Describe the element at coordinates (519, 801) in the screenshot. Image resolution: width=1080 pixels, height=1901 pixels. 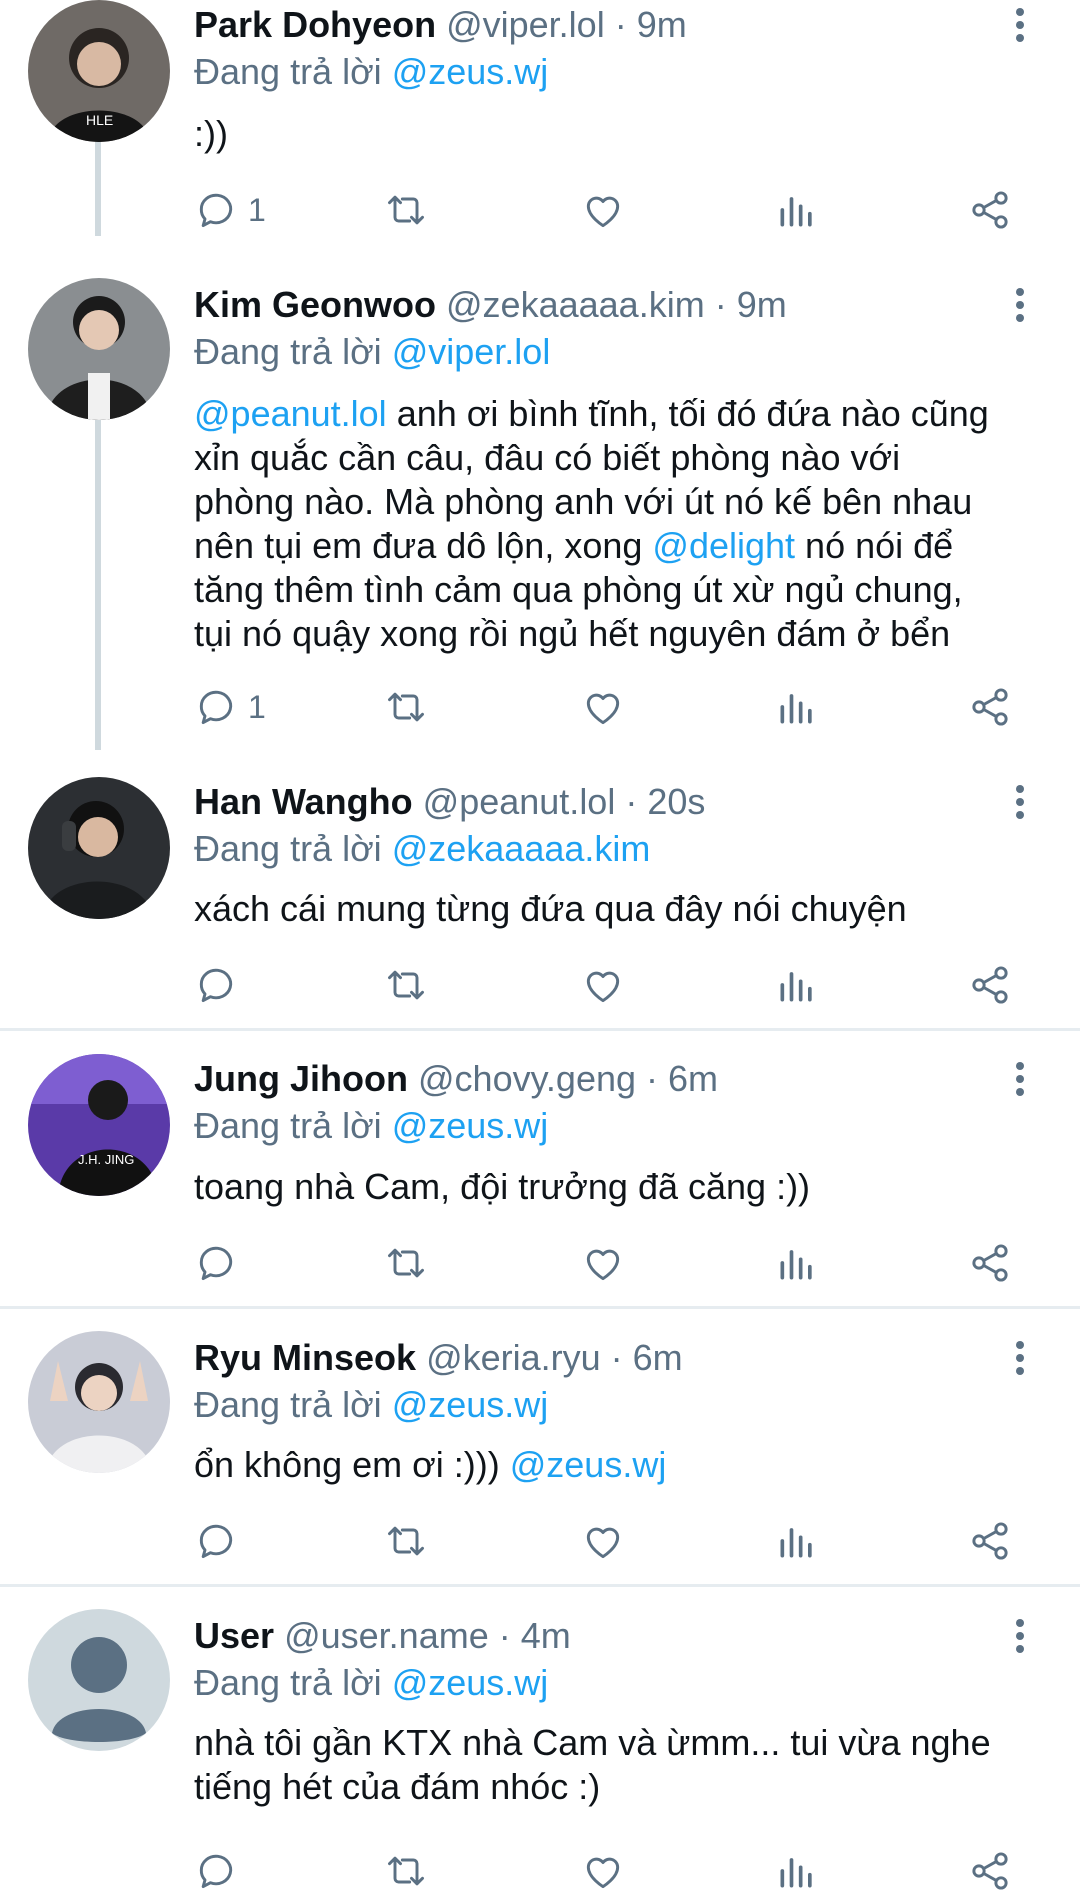
I see `handle: @peanut.lol` at that location.